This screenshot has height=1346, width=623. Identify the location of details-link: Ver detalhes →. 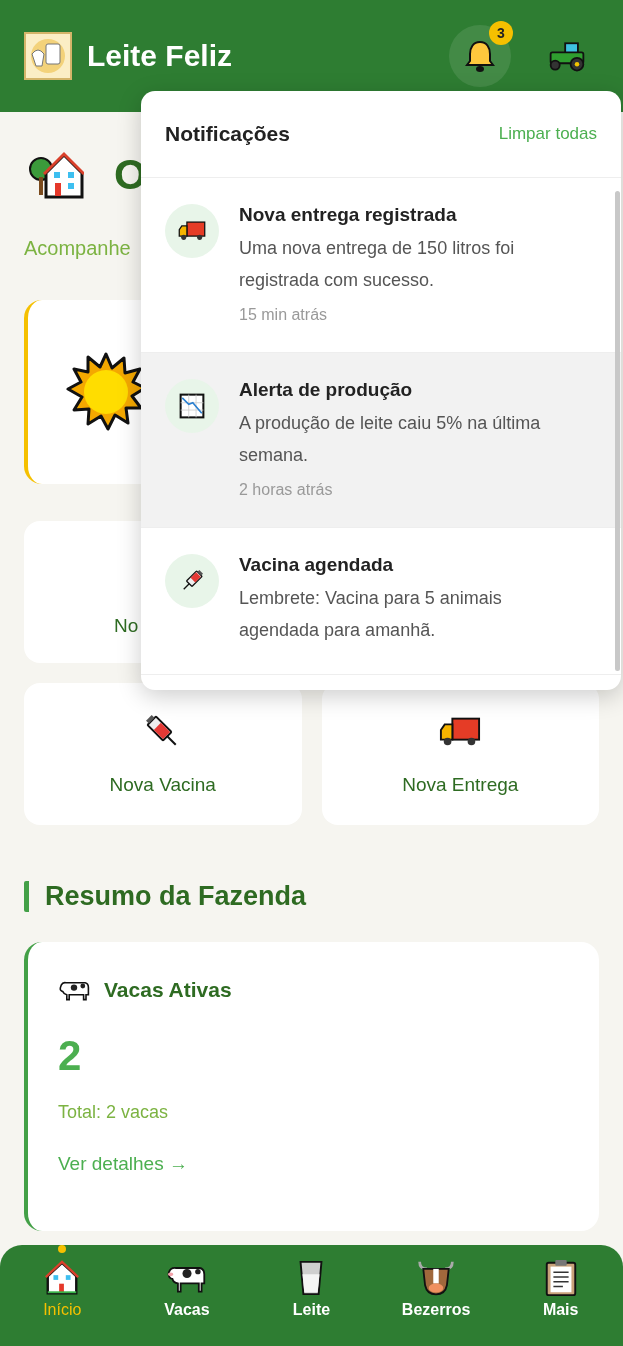
(123, 1164).